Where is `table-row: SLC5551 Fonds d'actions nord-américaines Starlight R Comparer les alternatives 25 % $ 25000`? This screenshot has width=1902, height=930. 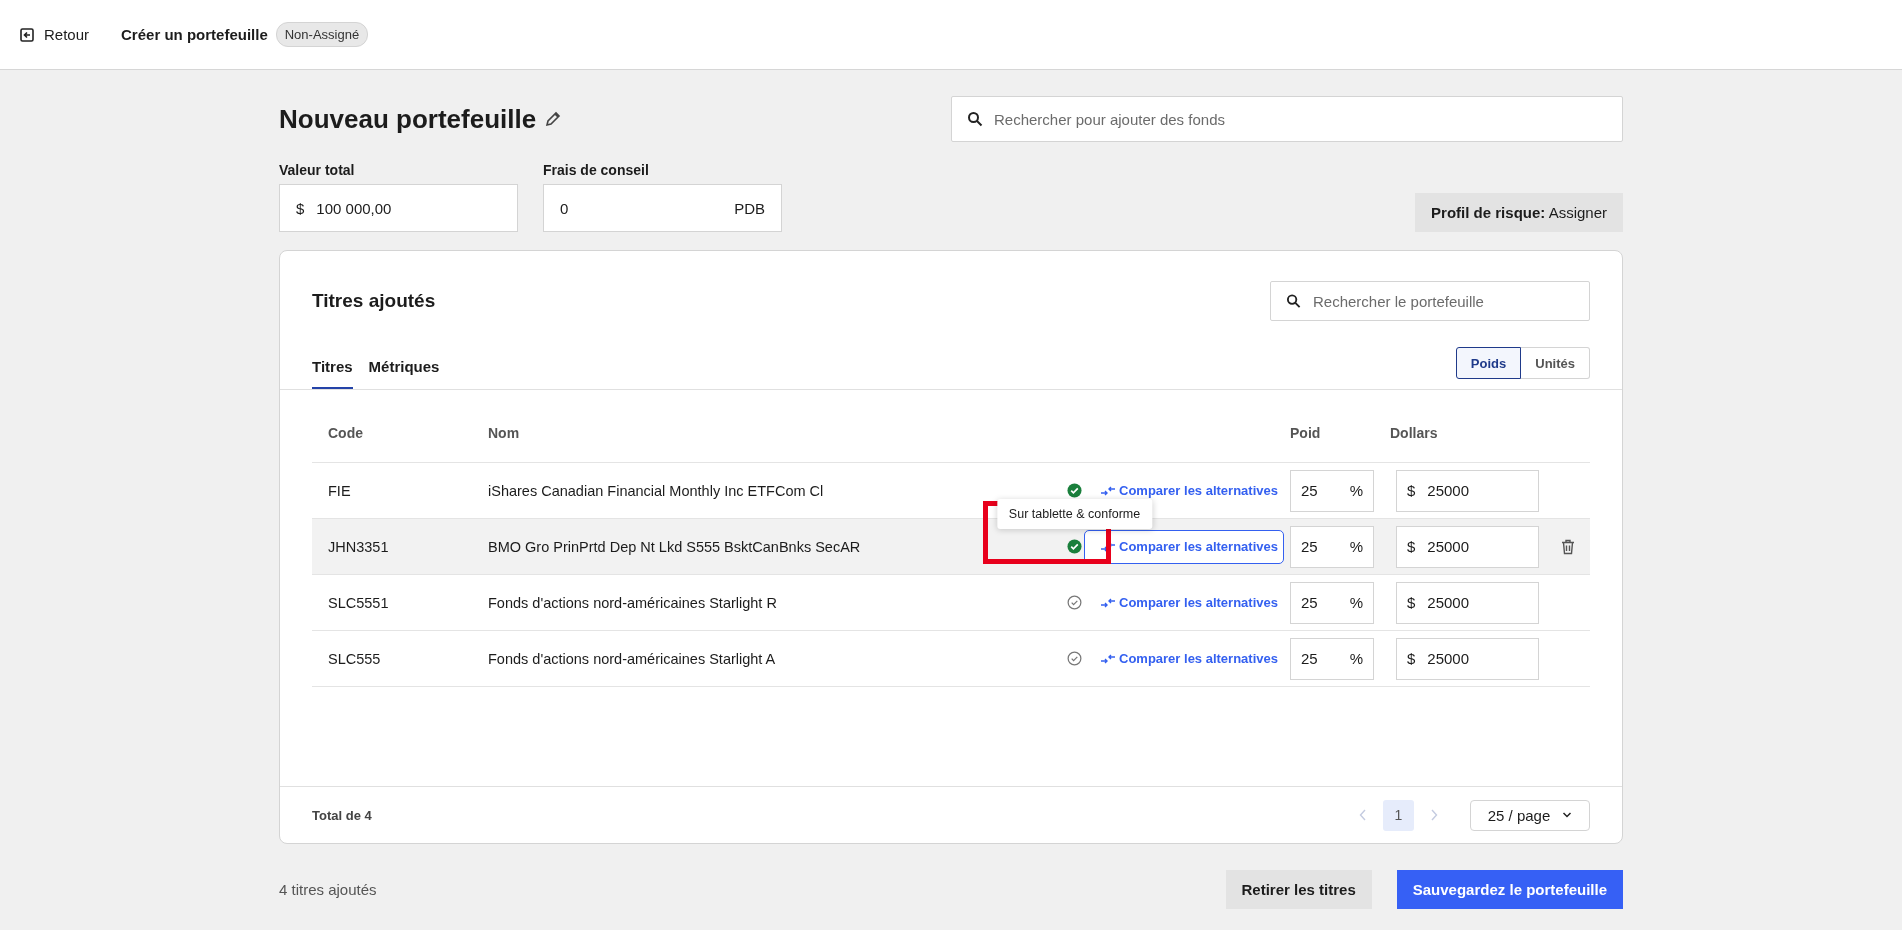 table-row: SLC5551 Fonds d'actions nord-américaines Starlight R Comparer les alternatives 25 % $ 25000 is located at coordinates (951, 603).